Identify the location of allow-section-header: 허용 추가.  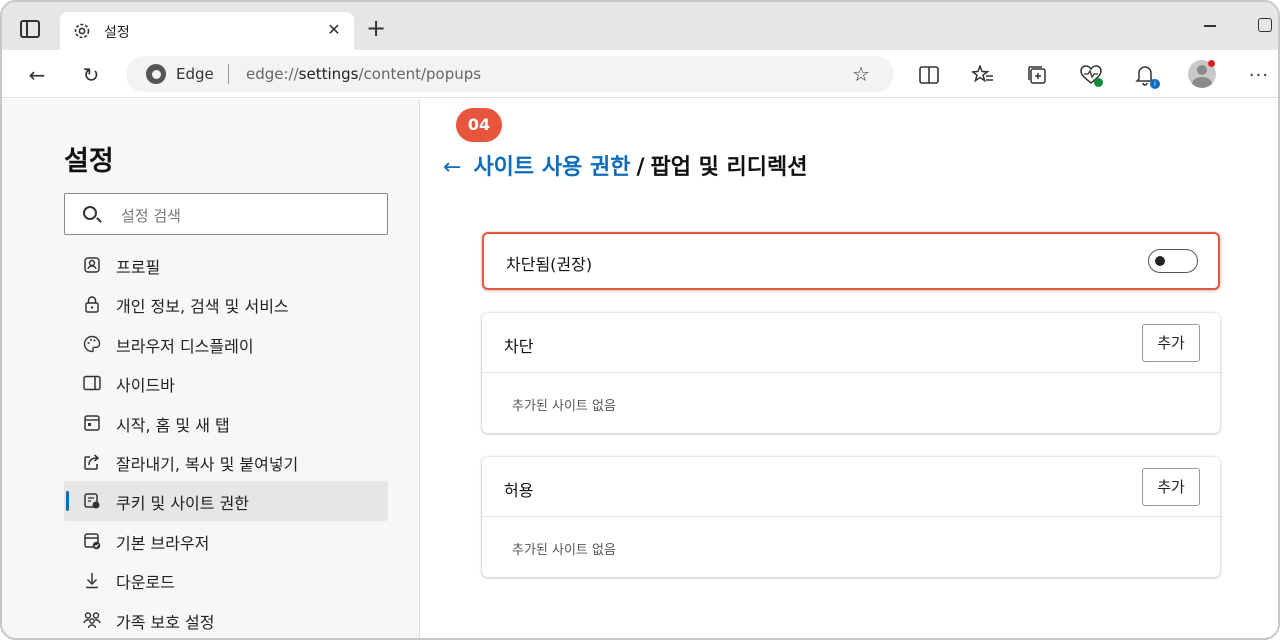
(851, 487).